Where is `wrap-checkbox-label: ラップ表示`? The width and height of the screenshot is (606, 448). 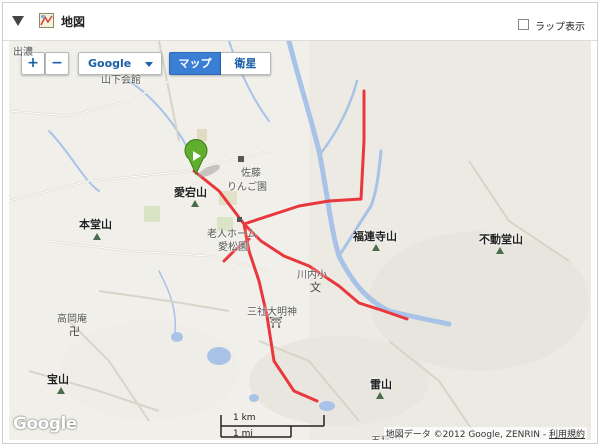
wrap-checkbox-label: ラップ表示 is located at coordinates (560, 27).